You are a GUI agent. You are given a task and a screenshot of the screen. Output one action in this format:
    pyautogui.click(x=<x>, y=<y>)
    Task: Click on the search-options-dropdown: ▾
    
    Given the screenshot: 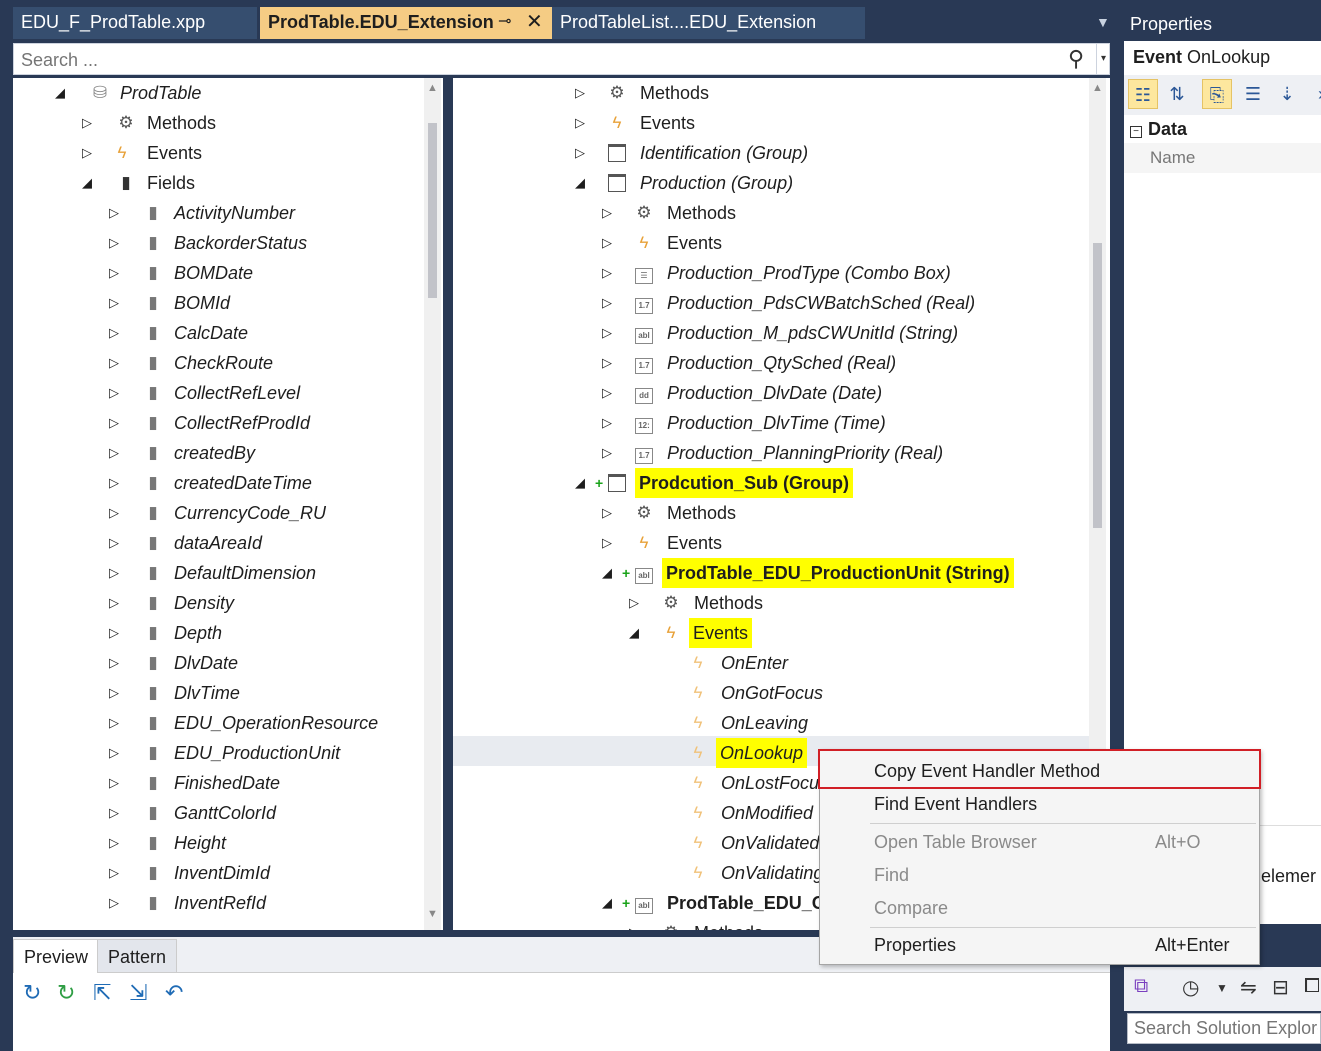 What is the action you would take?
    pyautogui.click(x=1103, y=59)
    